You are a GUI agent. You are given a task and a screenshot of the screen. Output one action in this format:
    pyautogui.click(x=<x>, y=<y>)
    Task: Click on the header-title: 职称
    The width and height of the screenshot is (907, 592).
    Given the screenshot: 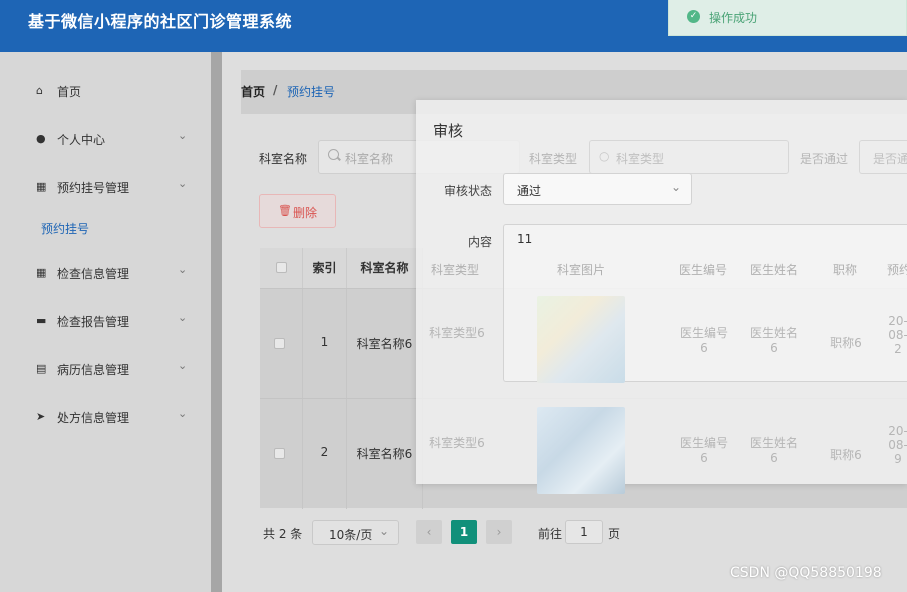 What is the action you would take?
    pyautogui.click(x=844, y=270)
    